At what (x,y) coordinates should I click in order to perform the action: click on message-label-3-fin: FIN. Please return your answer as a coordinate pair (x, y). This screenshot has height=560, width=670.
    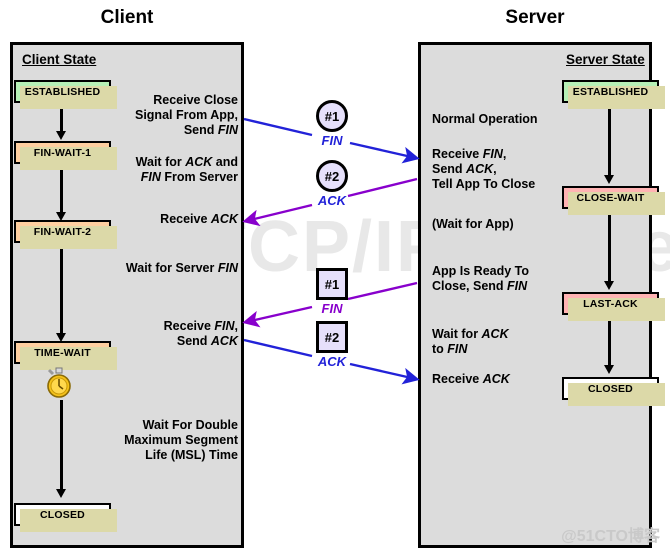
    Looking at the image, I should click on (332, 308).